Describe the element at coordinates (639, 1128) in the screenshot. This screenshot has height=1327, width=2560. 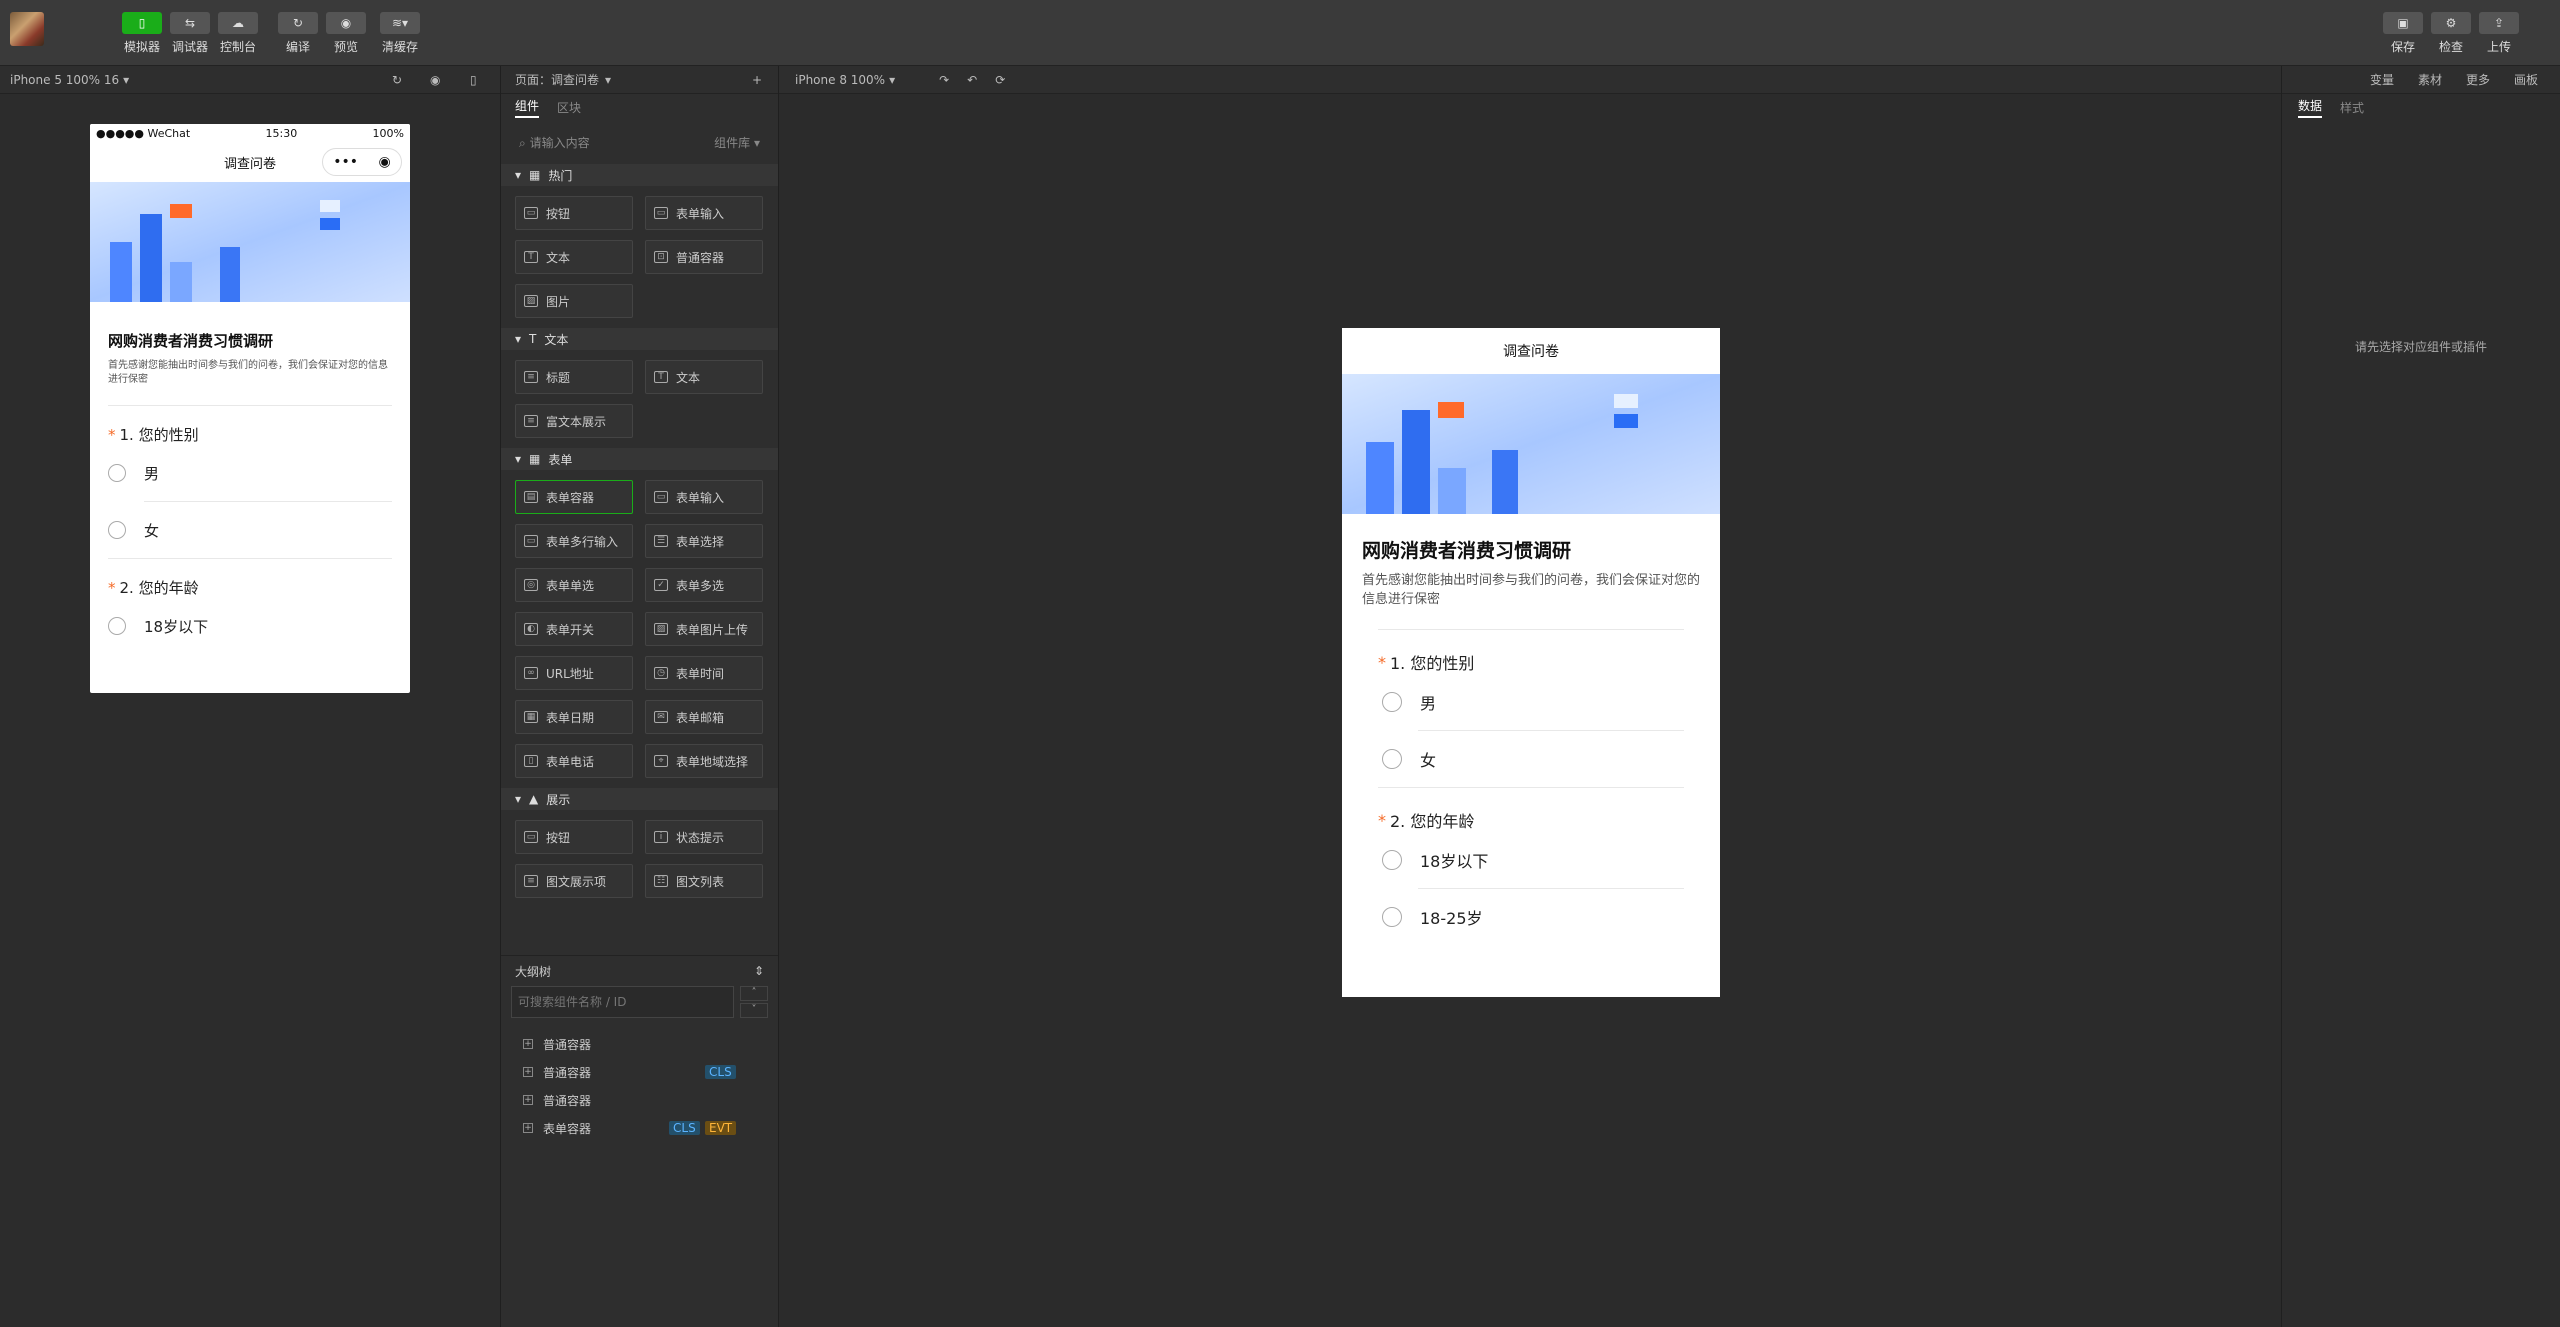
I see `tree-node: + 表单容器 CLS EVT` at that location.